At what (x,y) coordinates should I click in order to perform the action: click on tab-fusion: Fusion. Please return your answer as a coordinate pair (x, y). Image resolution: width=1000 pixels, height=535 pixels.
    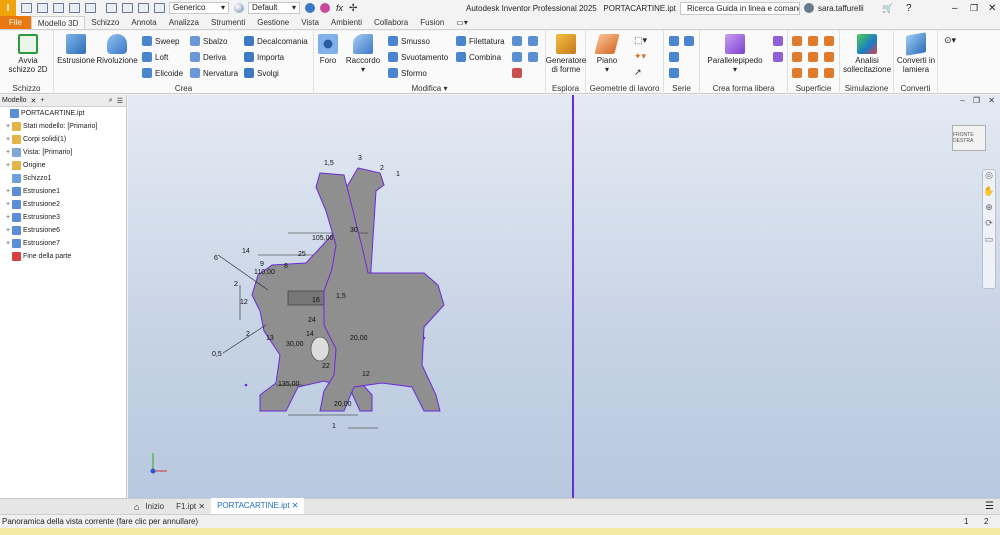
    Looking at the image, I should click on (432, 22).